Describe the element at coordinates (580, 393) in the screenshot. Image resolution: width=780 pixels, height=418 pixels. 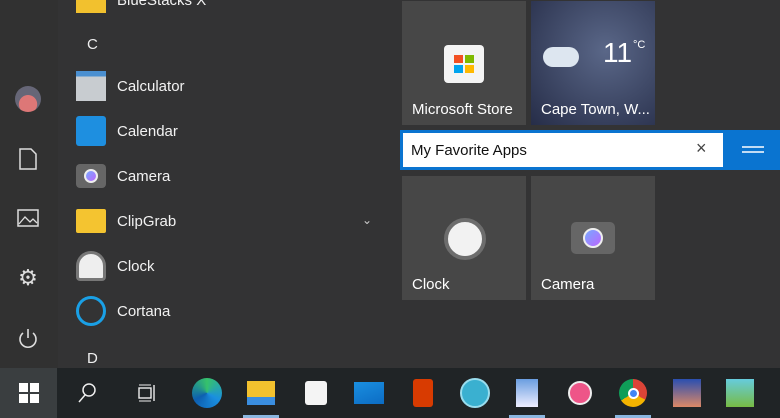
I see `snipping-tool-icon` at that location.